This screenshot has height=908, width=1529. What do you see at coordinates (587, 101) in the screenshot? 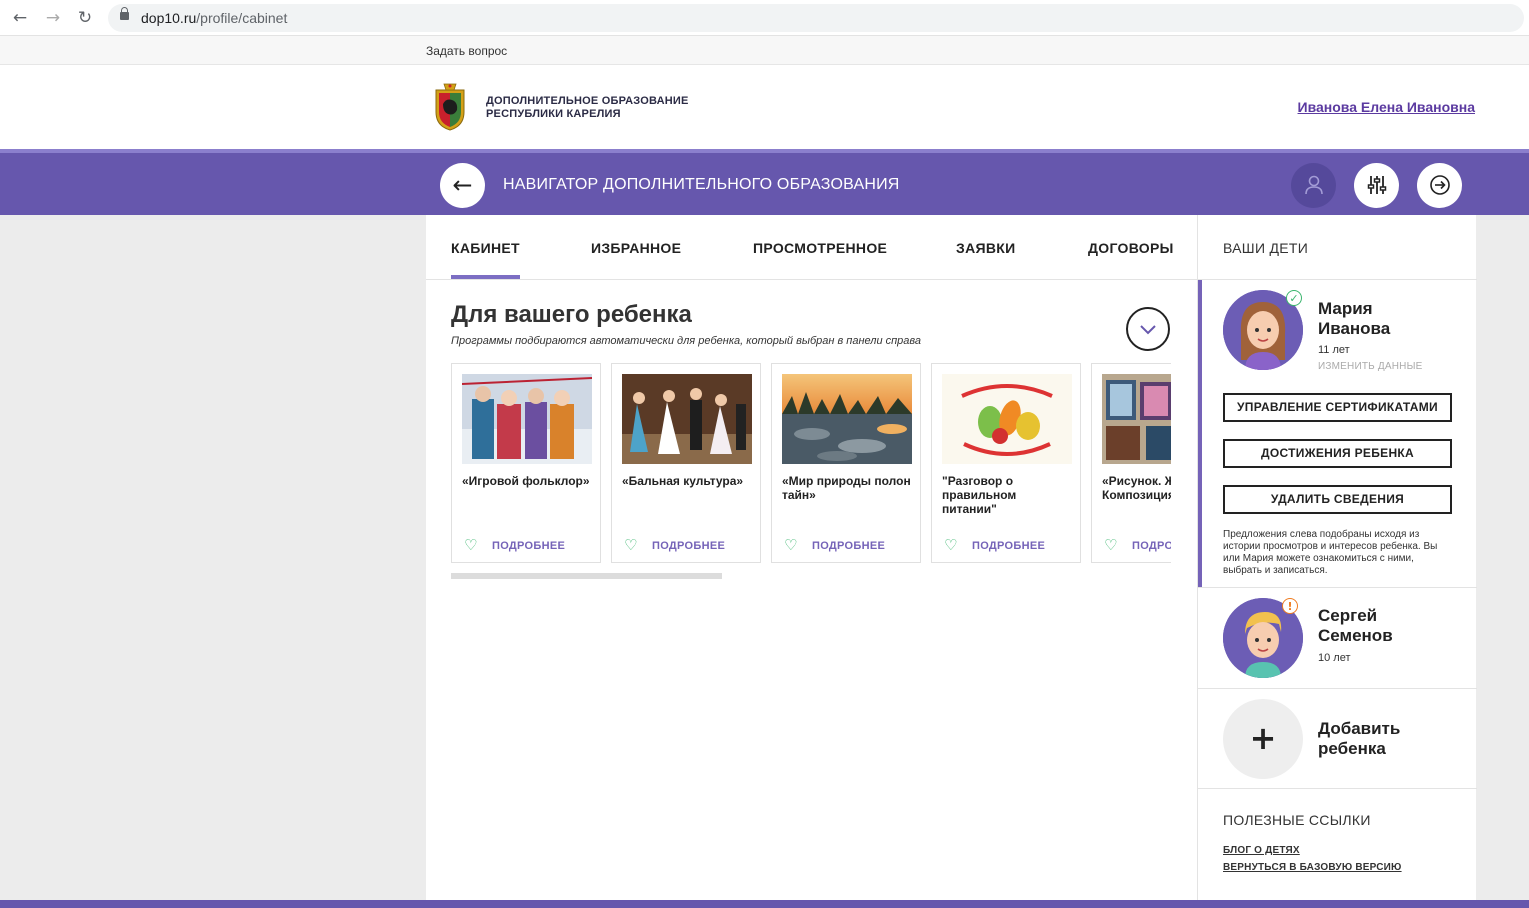
I see `brand-line-1: ДОПОЛНИТЕЛЬНОЕ ОБРАЗОВАНИЕ` at bounding box center [587, 101].